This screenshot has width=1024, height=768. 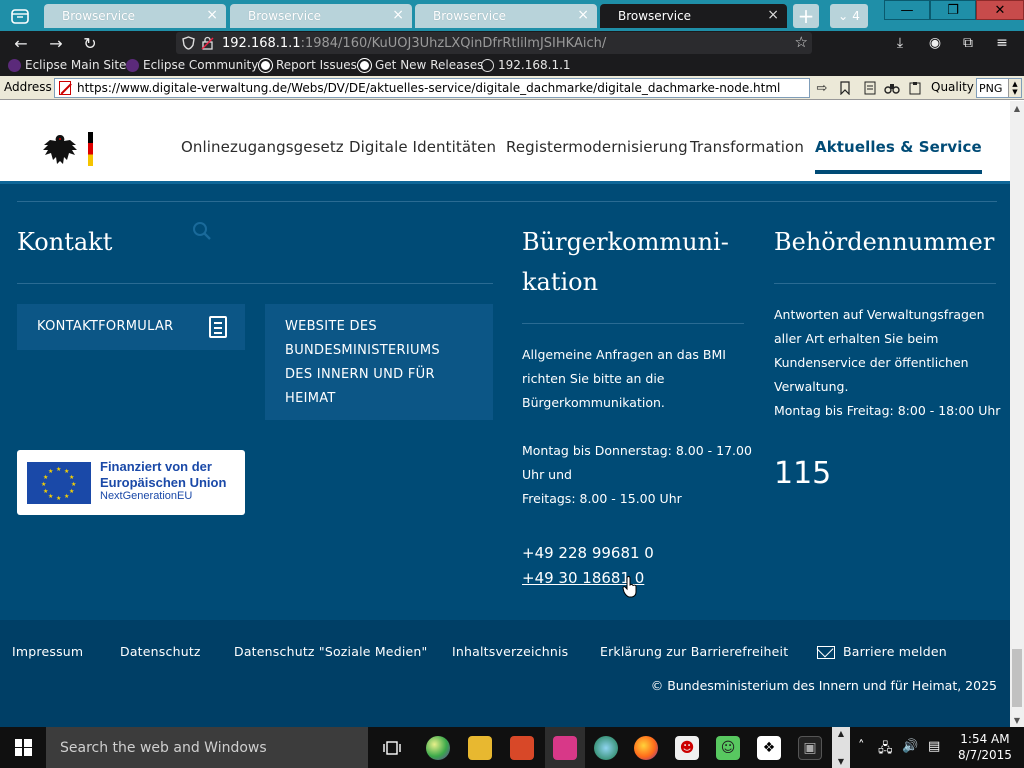 What do you see at coordinates (20, 15) in the screenshot?
I see `tab-menu-button` at bounding box center [20, 15].